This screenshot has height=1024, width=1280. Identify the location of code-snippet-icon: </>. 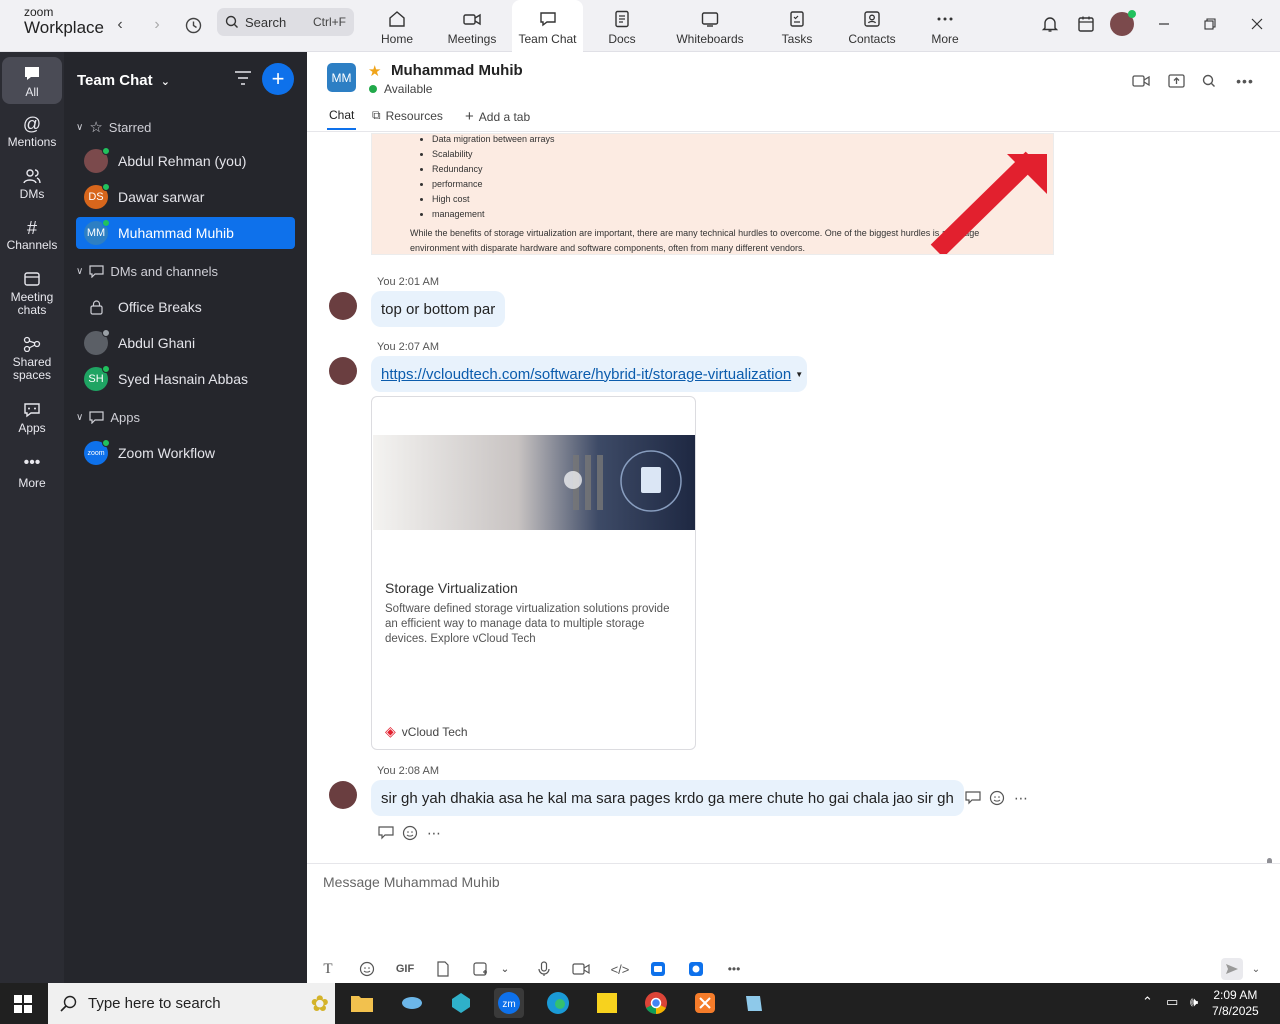
(620, 969).